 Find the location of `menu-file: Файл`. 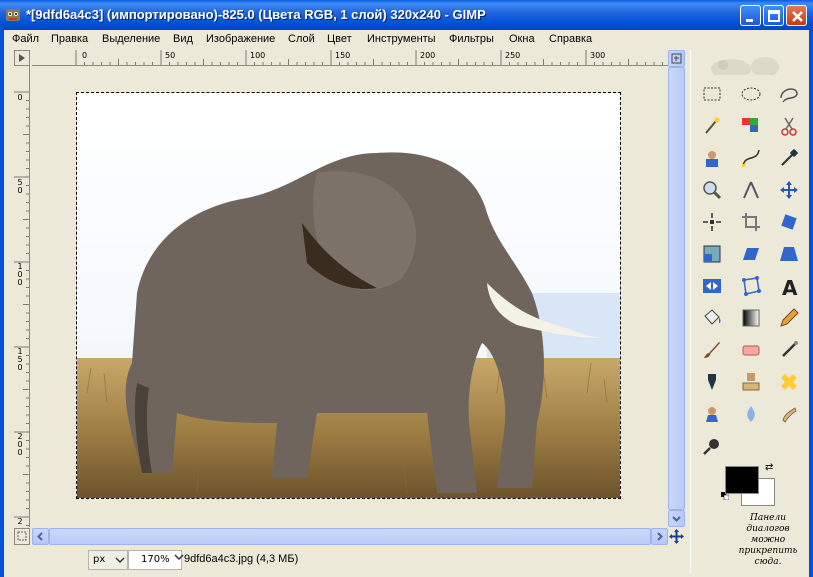

menu-file: Файл is located at coordinates (25, 39).